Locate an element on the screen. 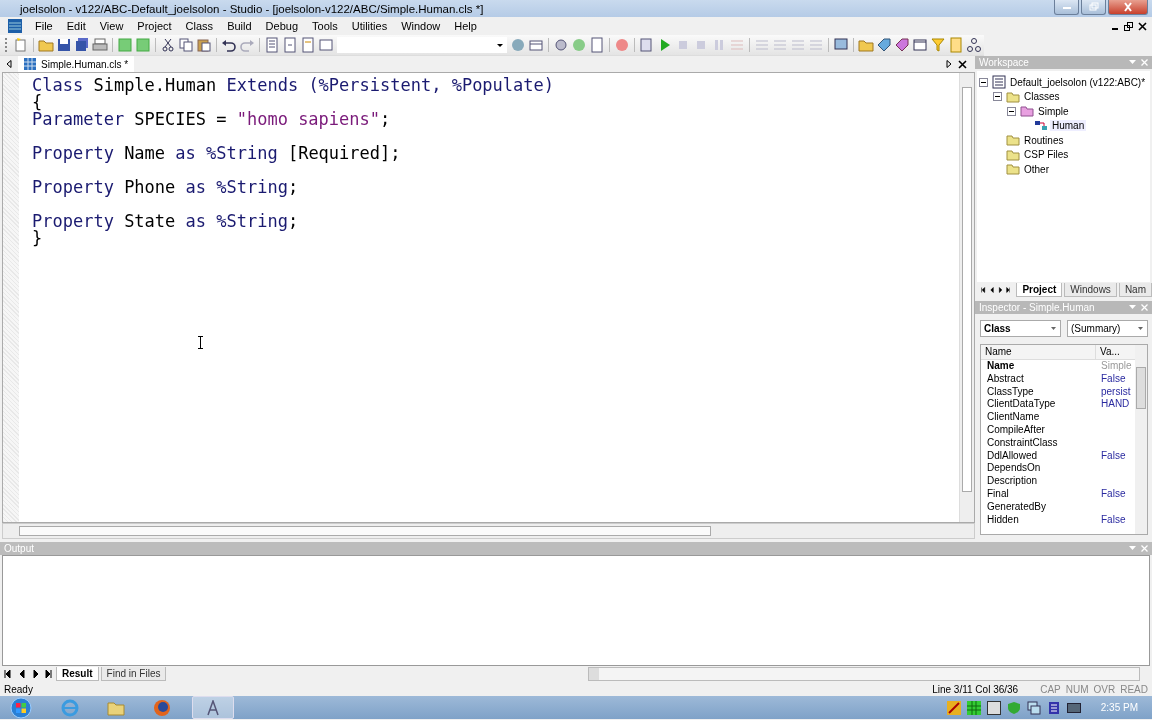  panel-tab: Windows is located at coordinates (1090, 290).